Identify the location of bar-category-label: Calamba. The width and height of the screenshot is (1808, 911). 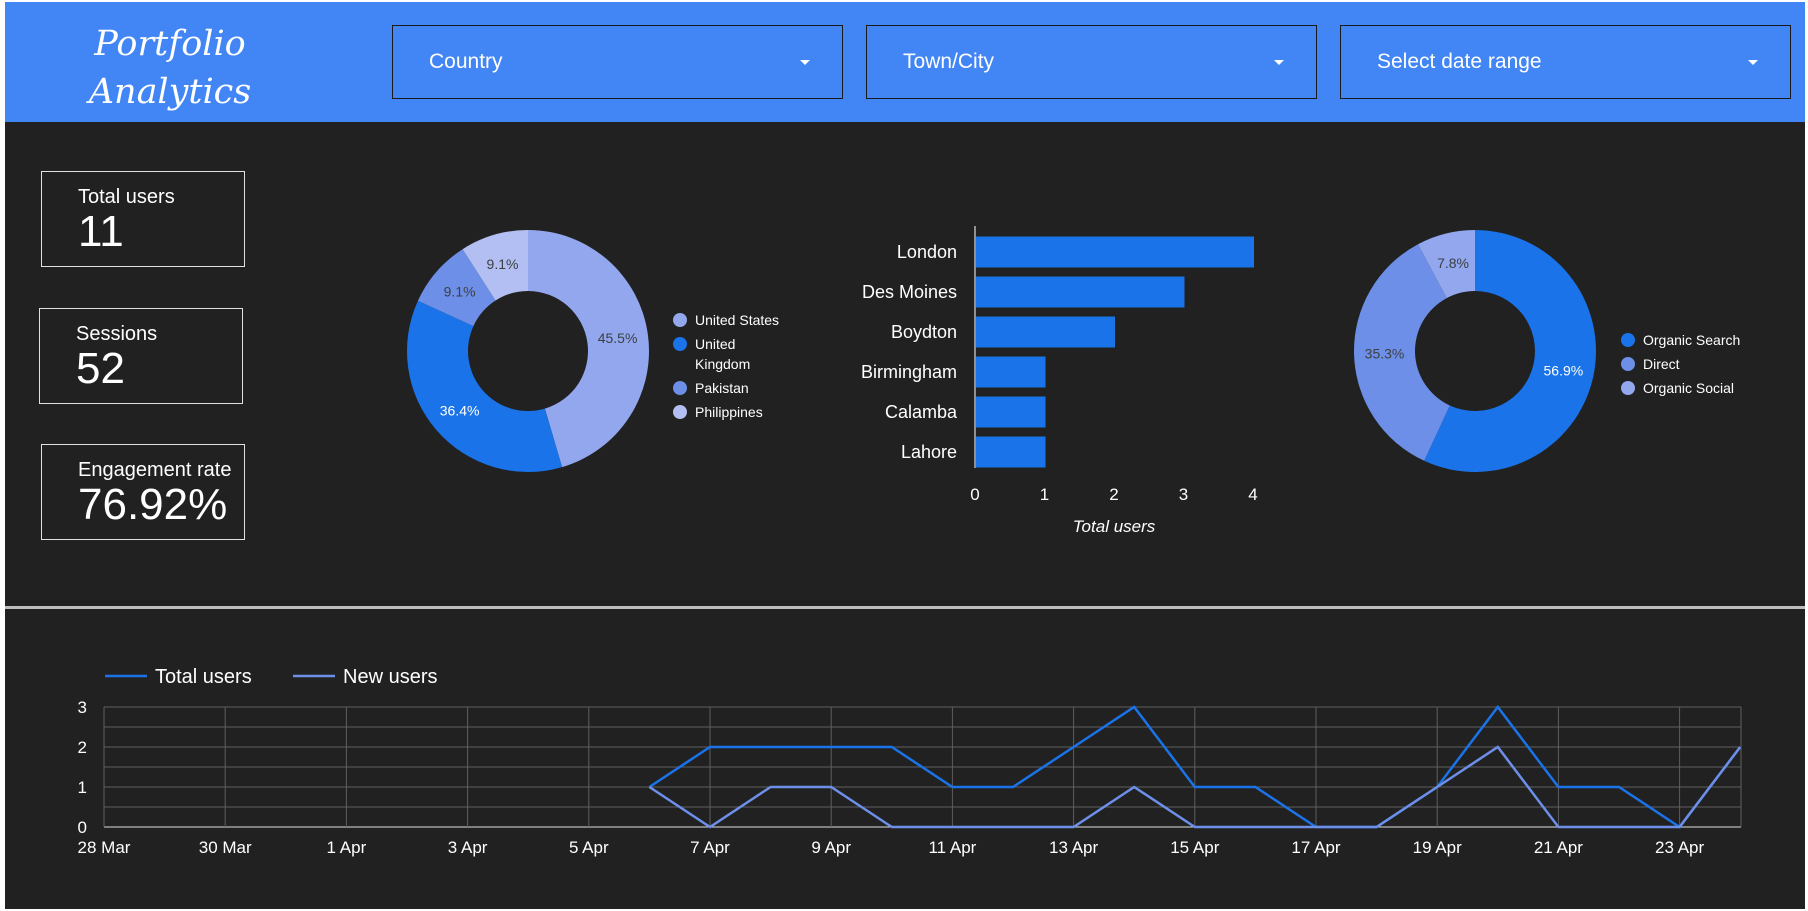
(921, 412).